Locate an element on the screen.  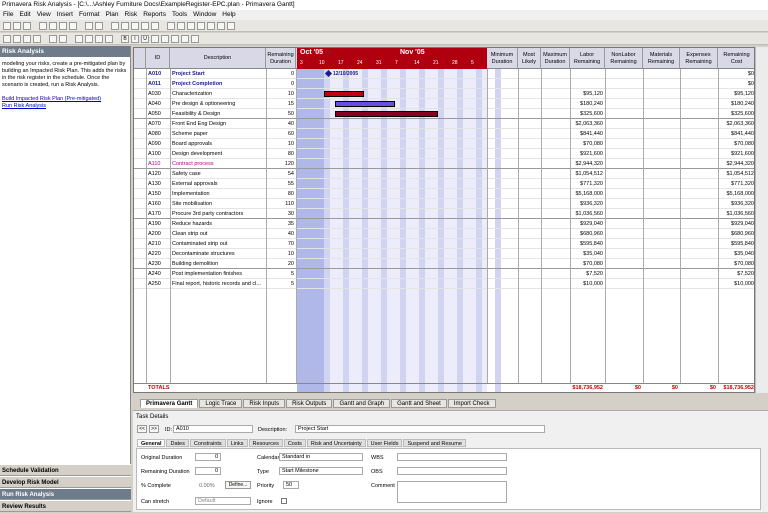
scroll-to-task-icon is located at coordinates (99, 38).